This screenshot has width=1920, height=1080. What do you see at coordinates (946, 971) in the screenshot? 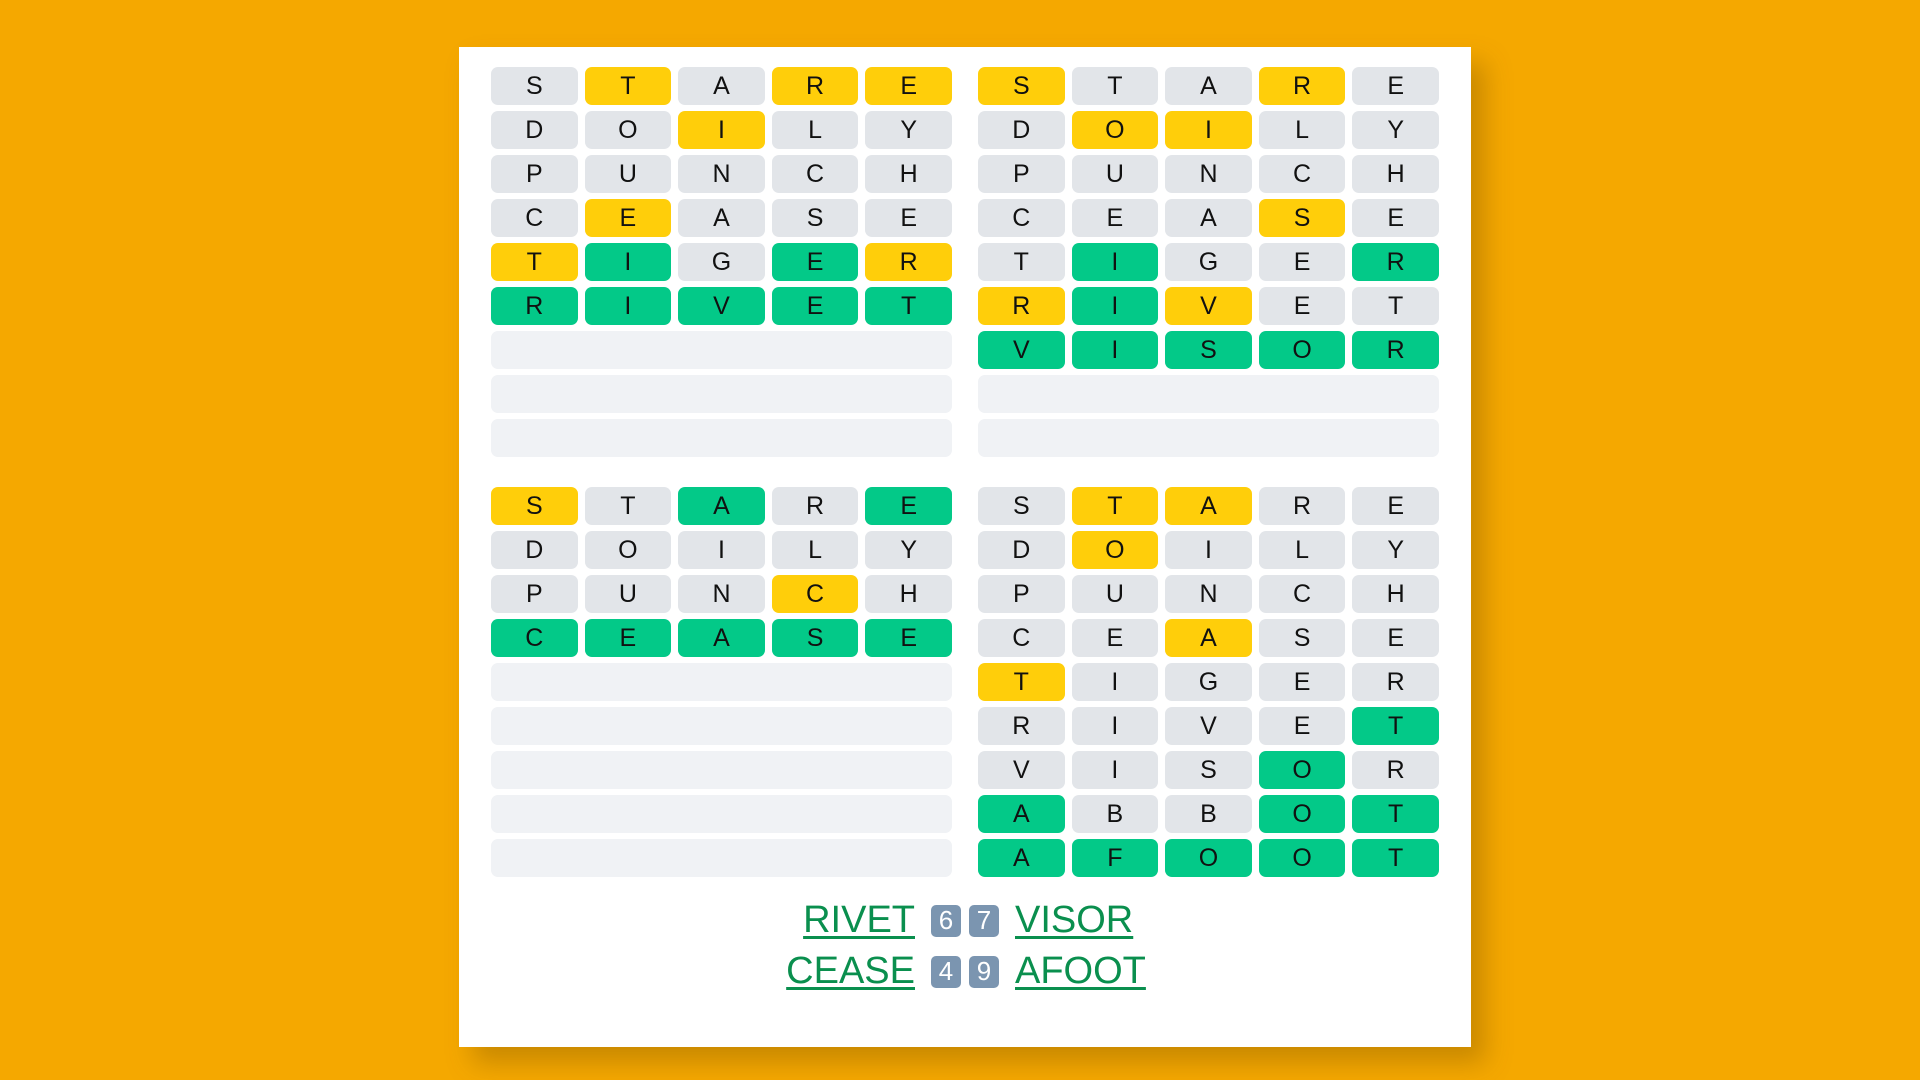
I see `guess-count-badge: 4` at bounding box center [946, 971].